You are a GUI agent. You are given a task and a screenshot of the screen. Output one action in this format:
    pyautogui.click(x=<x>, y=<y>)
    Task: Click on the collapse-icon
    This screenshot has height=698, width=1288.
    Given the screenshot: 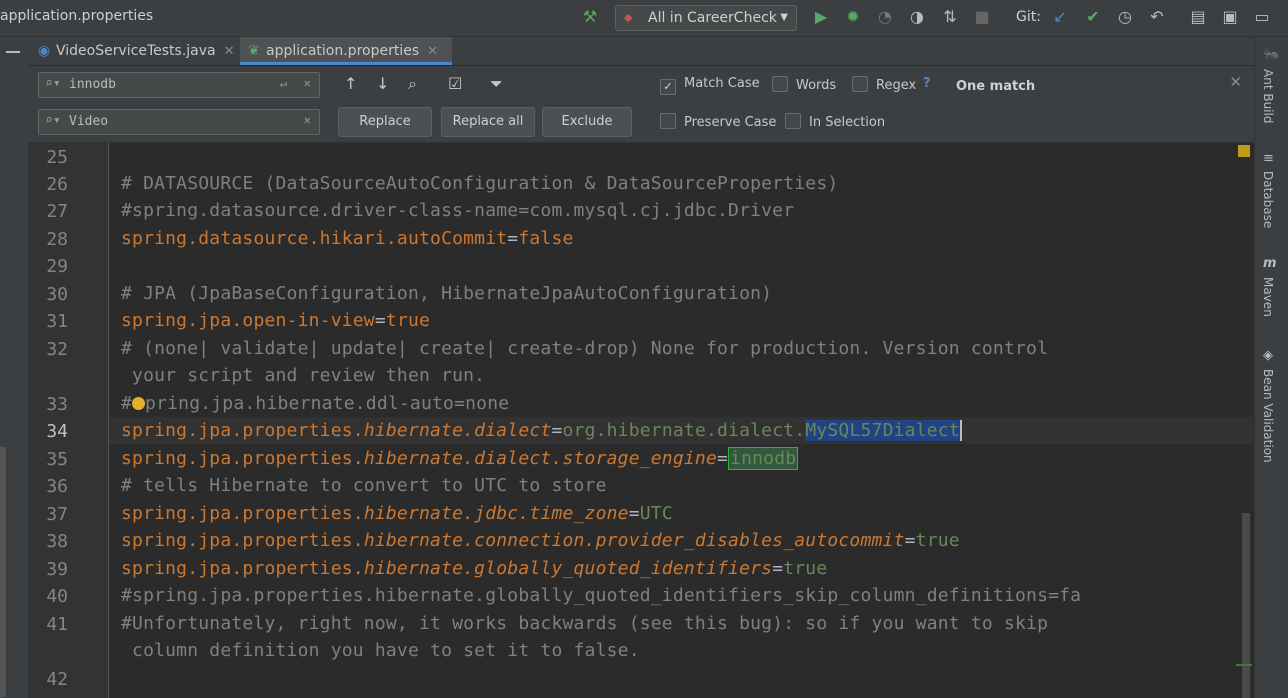 What is the action you would take?
    pyautogui.click(x=13, y=52)
    